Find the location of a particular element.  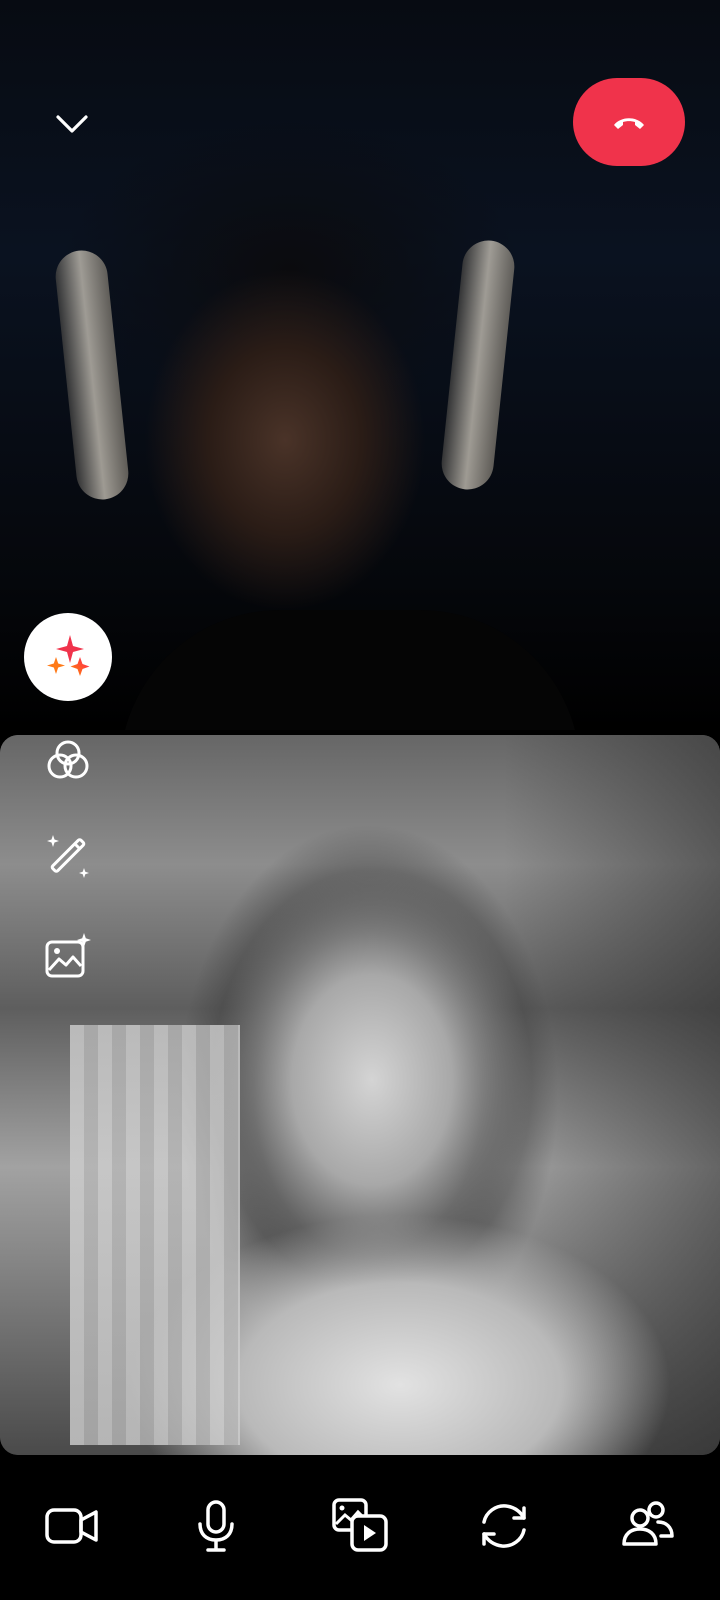

call-controls-bar is located at coordinates (360, 1531).